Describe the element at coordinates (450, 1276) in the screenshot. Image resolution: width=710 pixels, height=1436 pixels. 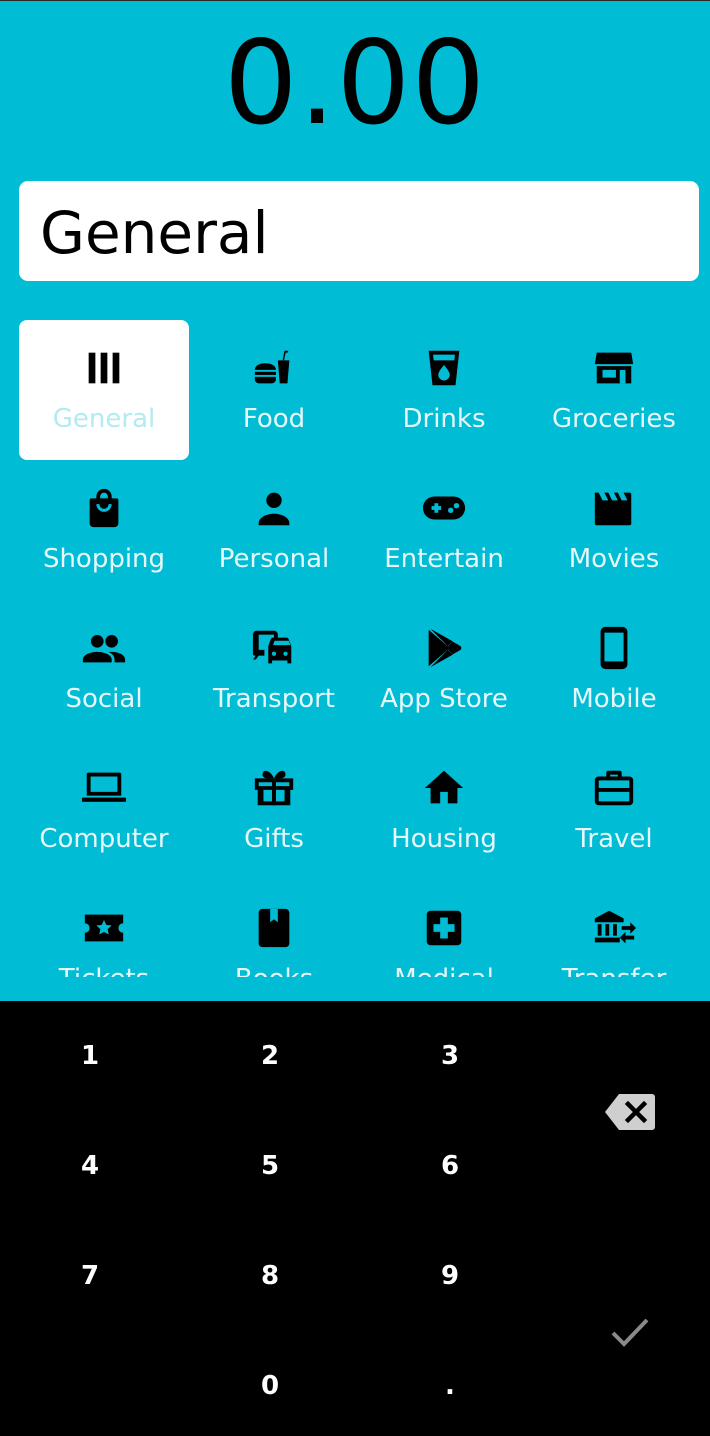
I see `key-9: 9` at that location.